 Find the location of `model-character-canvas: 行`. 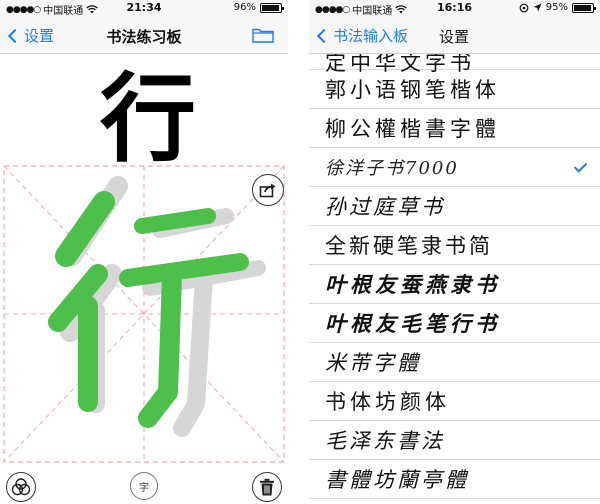

model-character-canvas: 行 is located at coordinates (148, 118).